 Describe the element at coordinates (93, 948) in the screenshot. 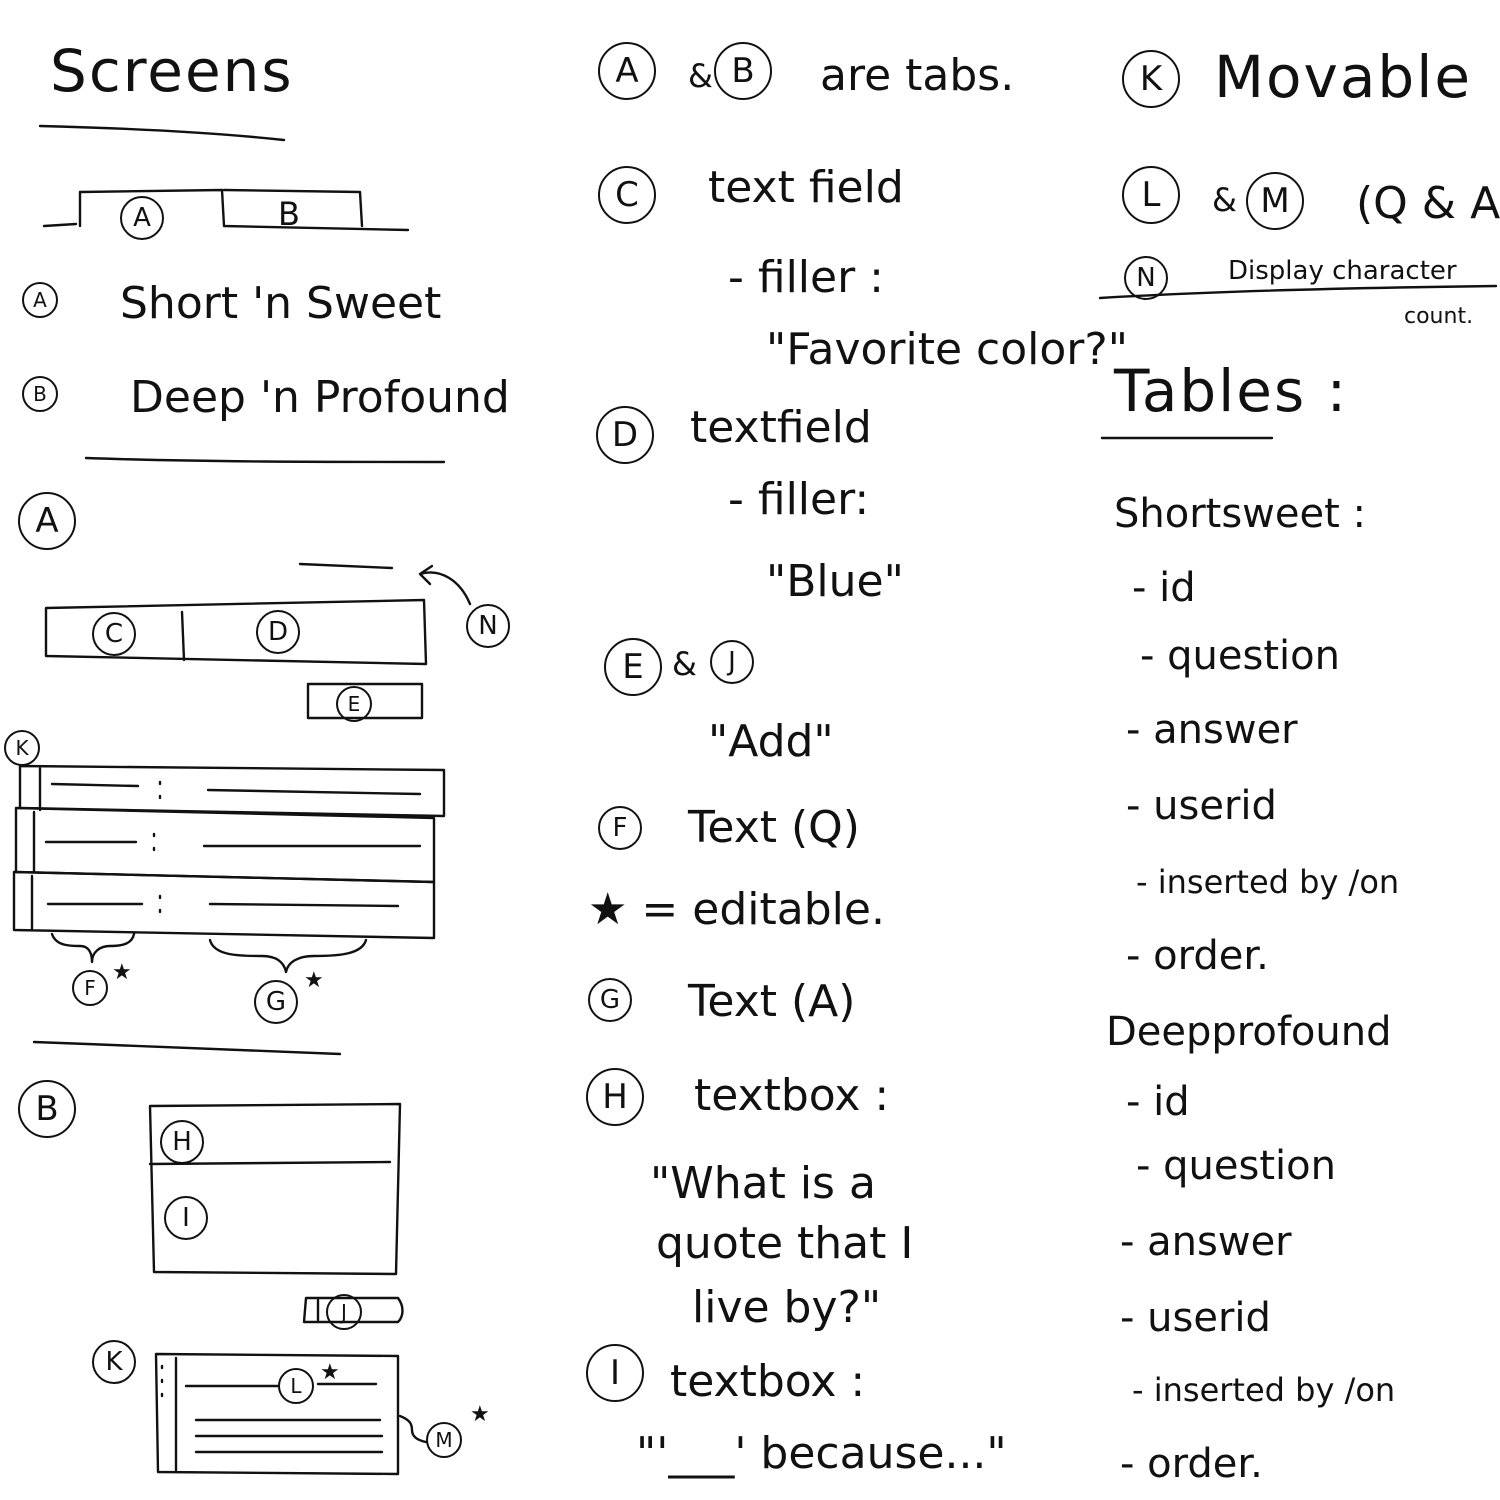

I see `brace-f` at that location.